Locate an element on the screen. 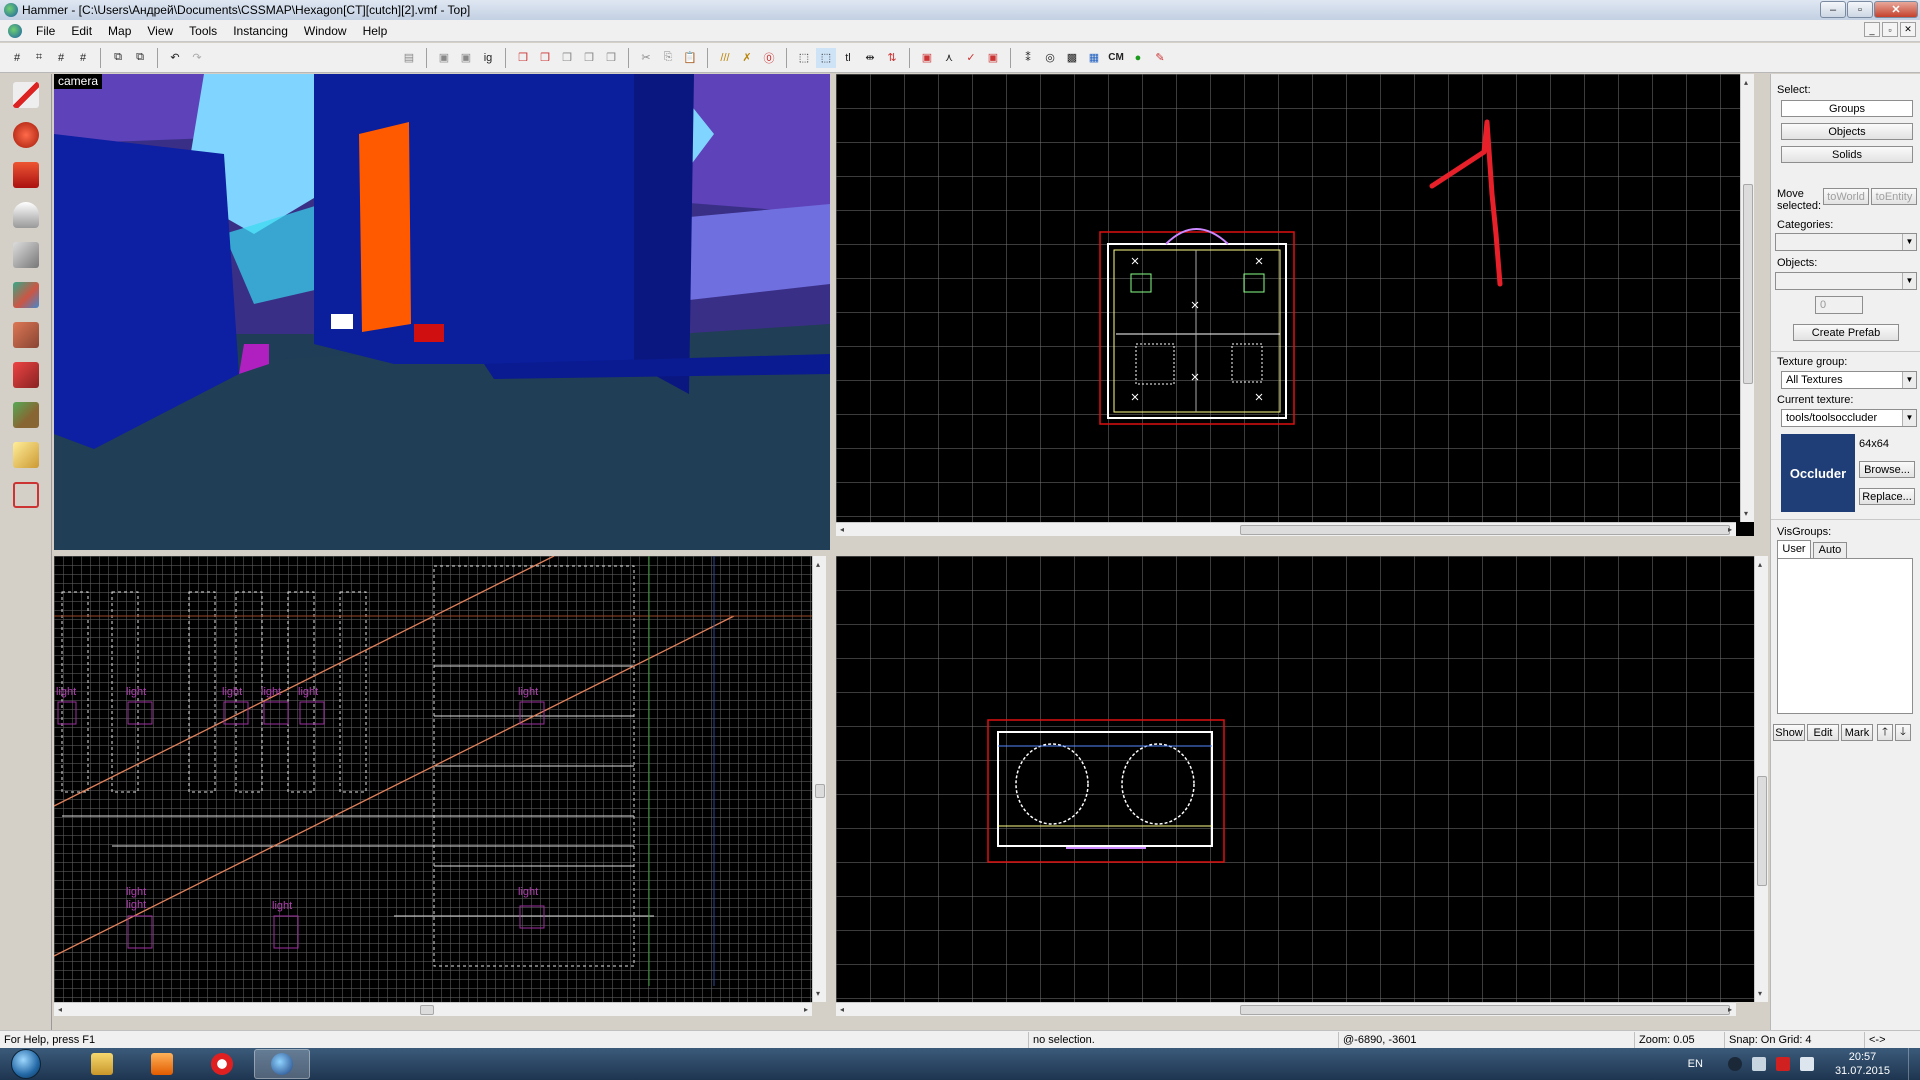  menu-window: Window is located at coordinates (325, 31).